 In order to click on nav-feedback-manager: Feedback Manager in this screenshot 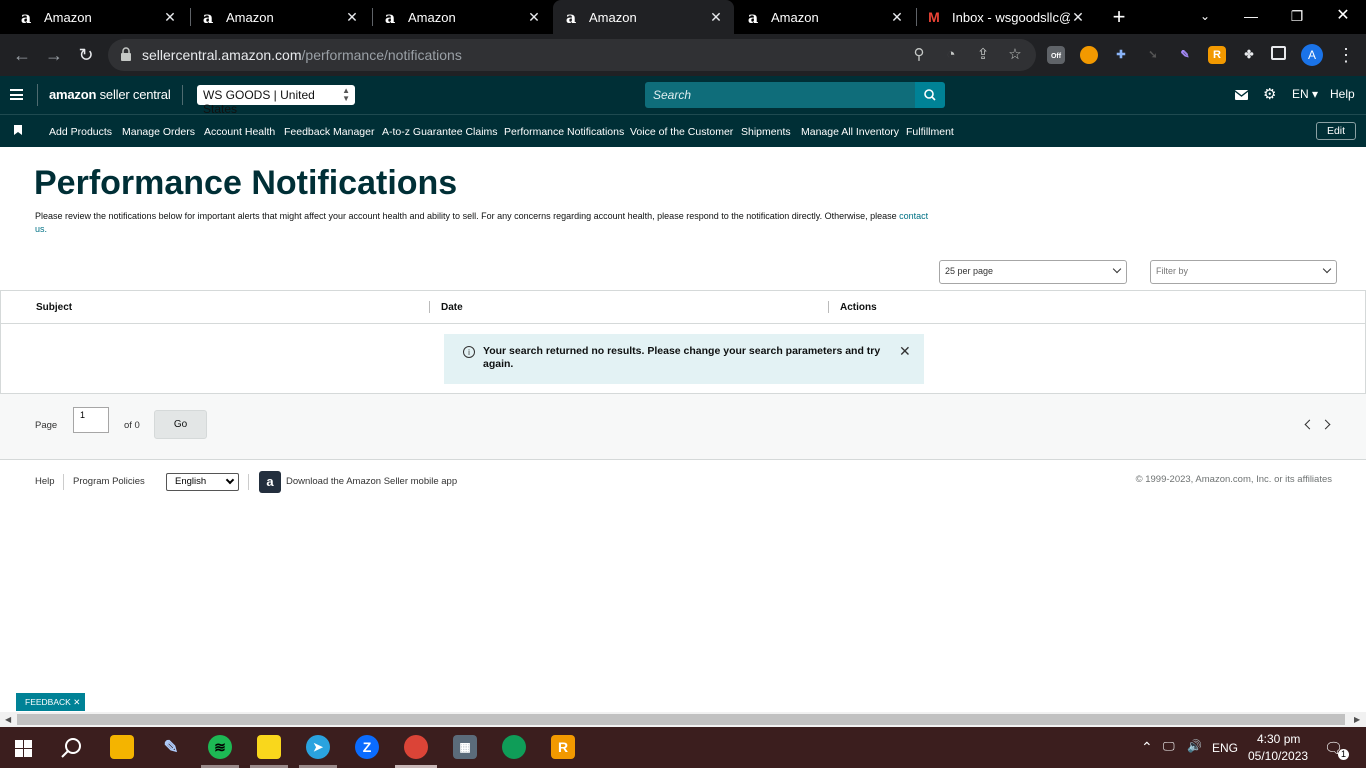, I will do `click(329, 132)`.